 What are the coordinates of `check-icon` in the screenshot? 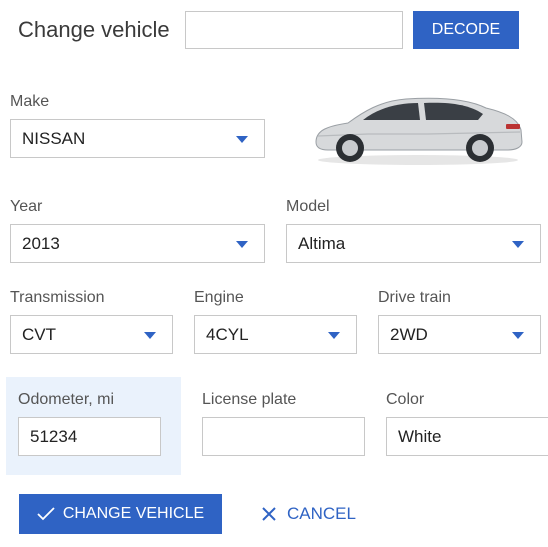 It's located at (46, 514).